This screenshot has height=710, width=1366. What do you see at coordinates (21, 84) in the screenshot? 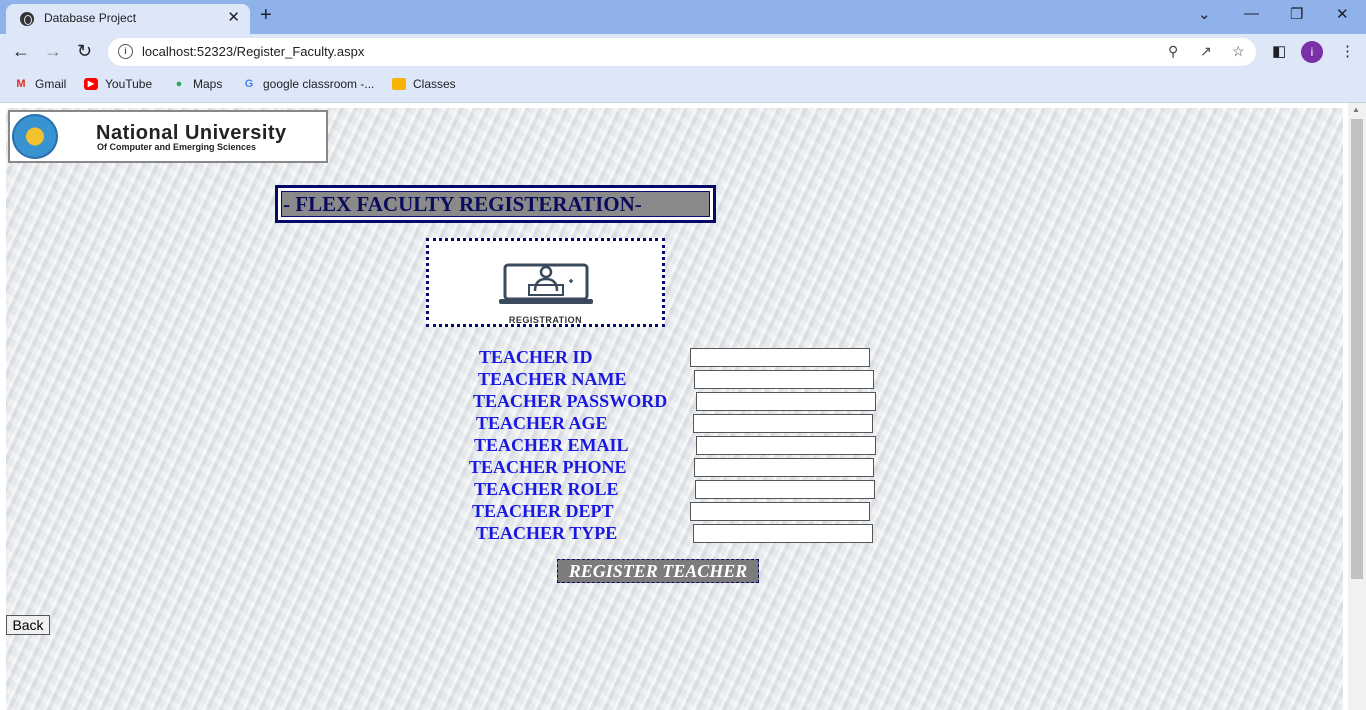
I see `gmail-icon: M` at bounding box center [21, 84].